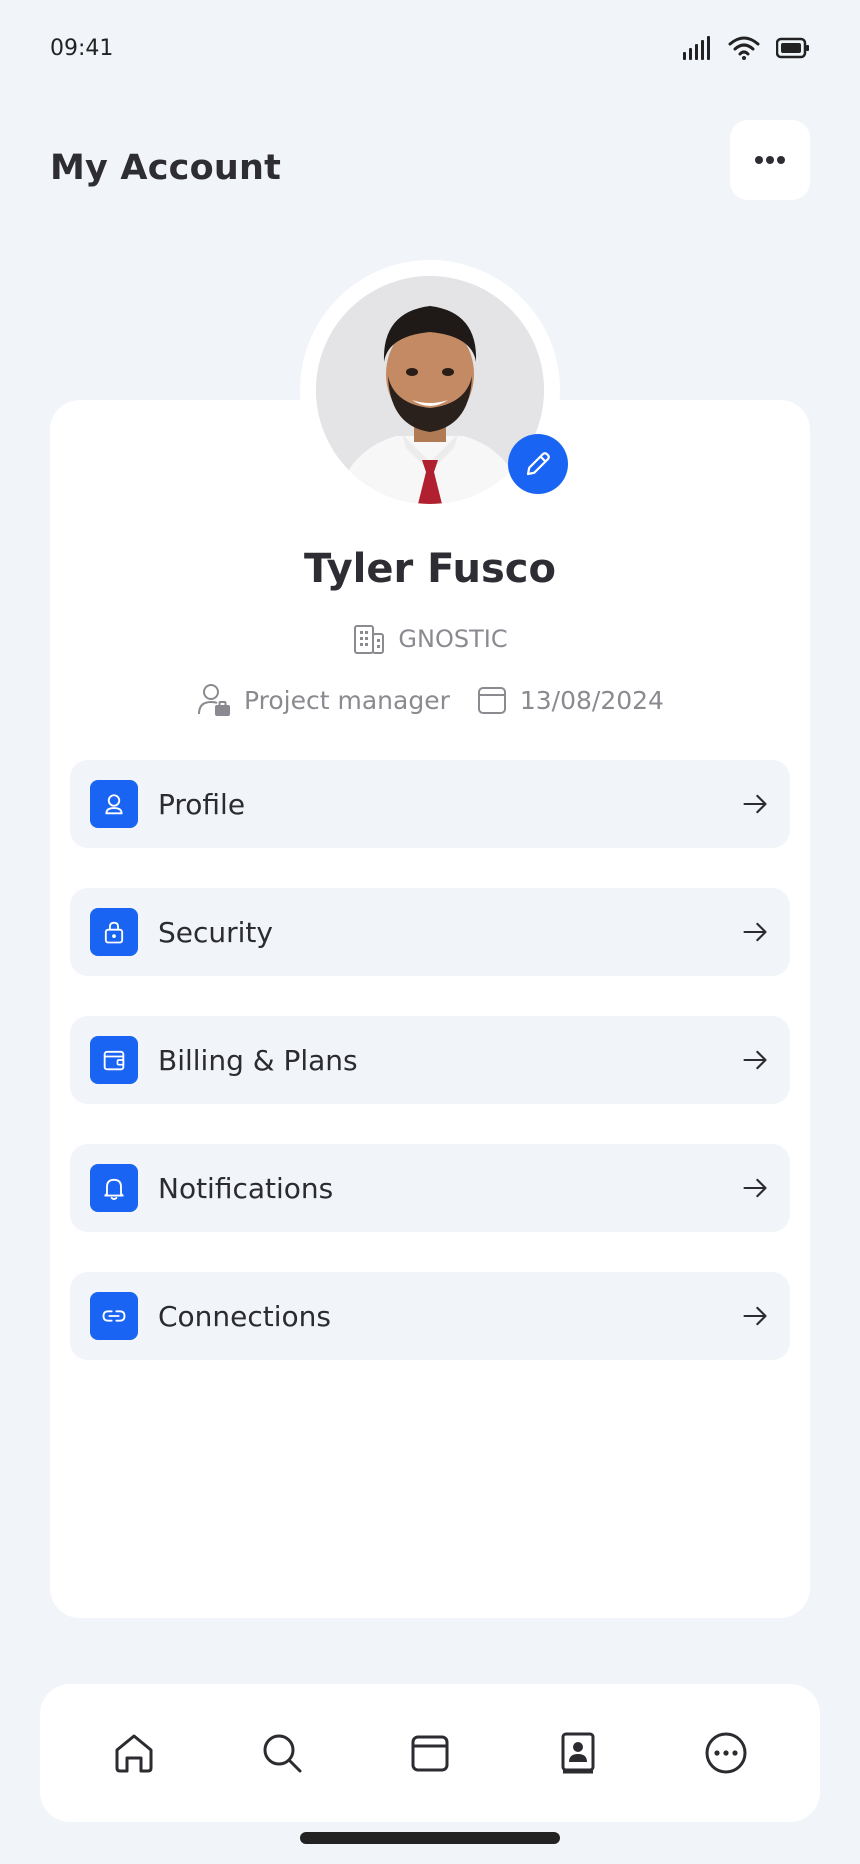  I want to click on more-circle-icon, so click(726, 1753).